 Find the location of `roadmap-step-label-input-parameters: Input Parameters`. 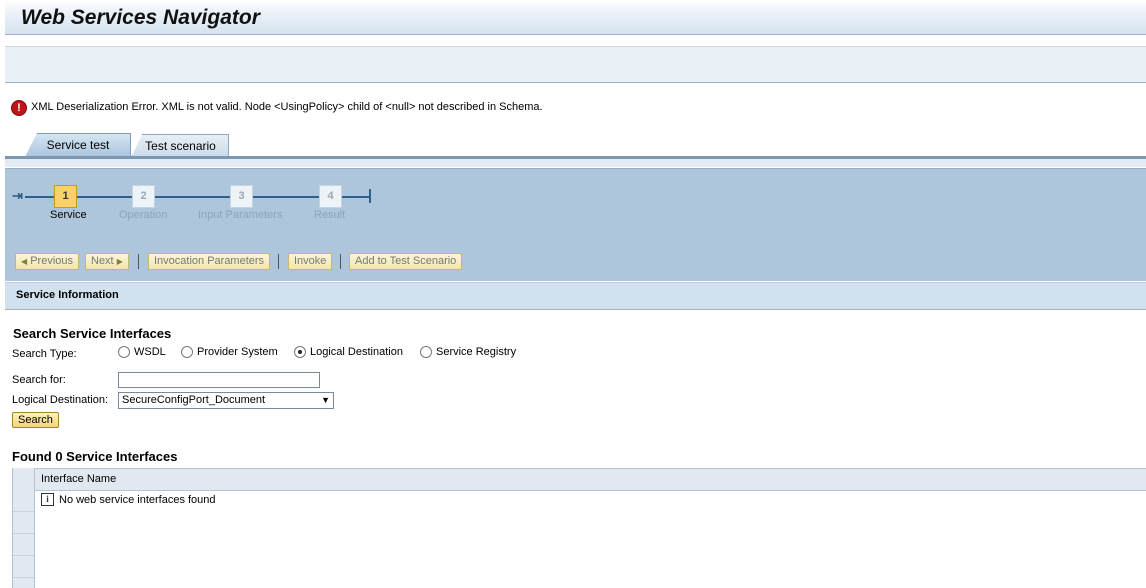

roadmap-step-label-input-parameters: Input Parameters is located at coordinates (240, 215).